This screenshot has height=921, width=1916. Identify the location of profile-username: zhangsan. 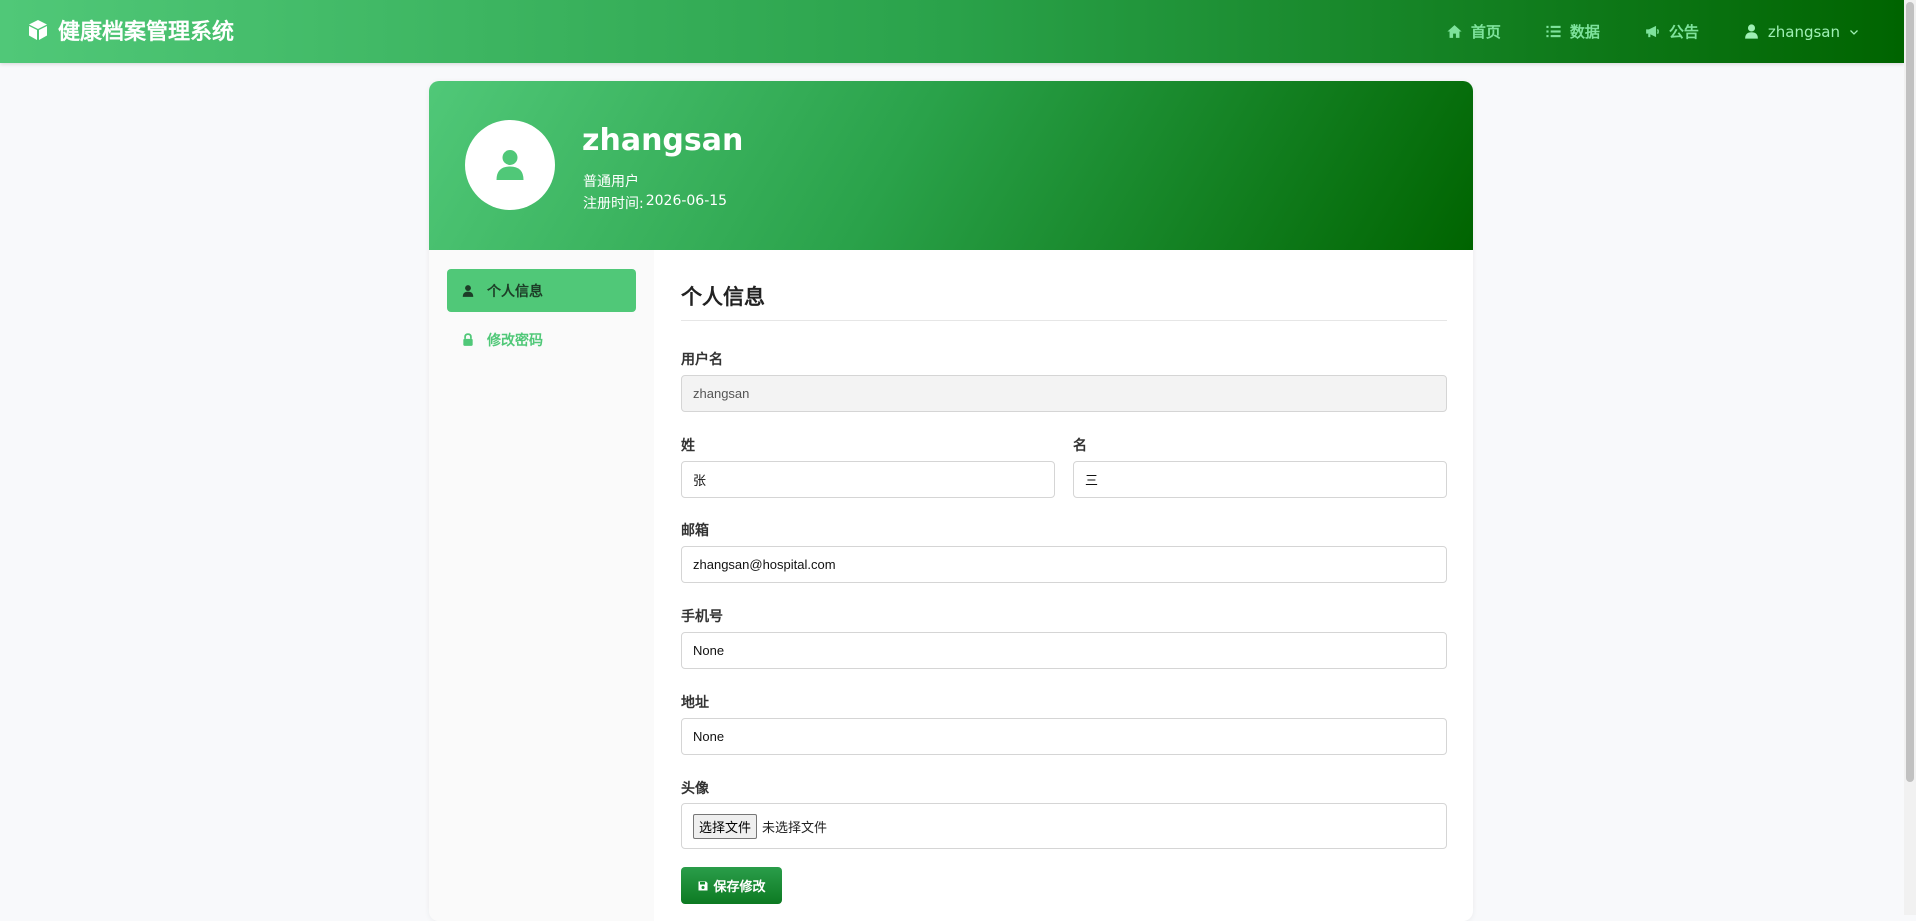
(663, 140).